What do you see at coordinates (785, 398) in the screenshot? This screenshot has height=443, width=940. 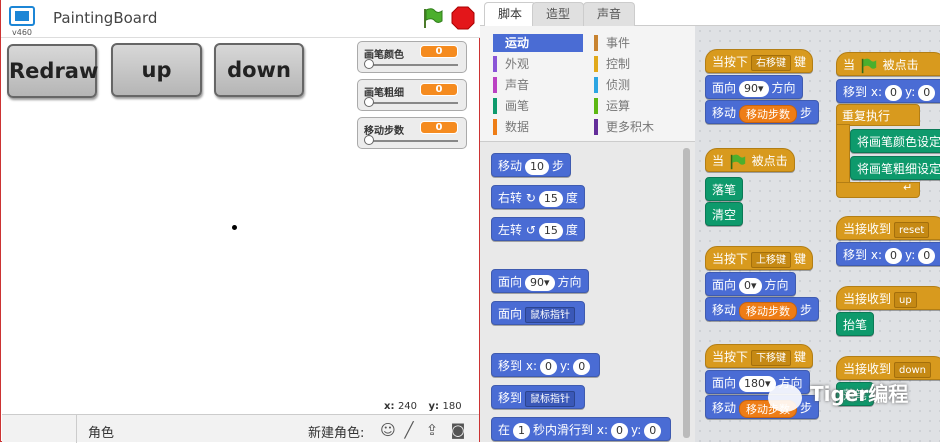 I see `wechat-icon` at bounding box center [785, 398].